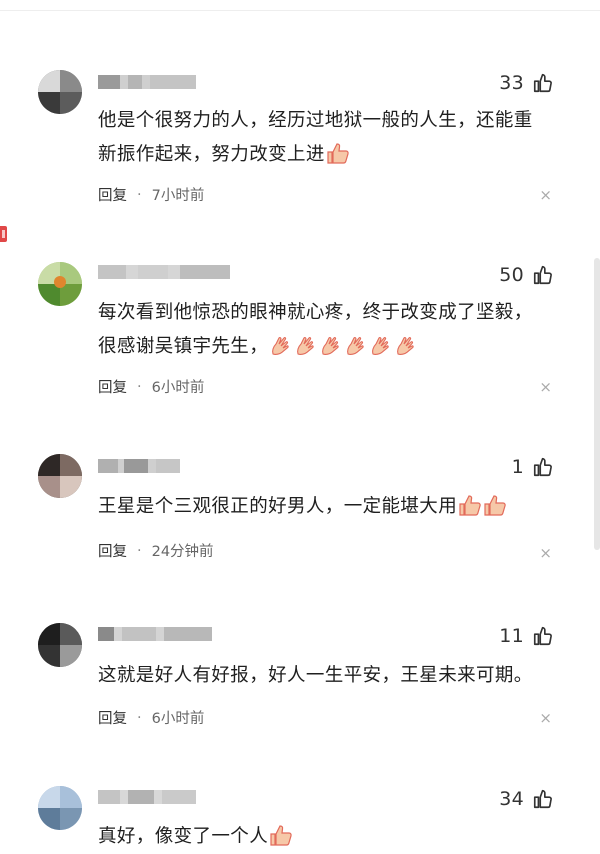  What do you see at coordinates (178, 196) in the screenshot?
I see `timestamp: 7小时前` at bounding box center [178, 196].